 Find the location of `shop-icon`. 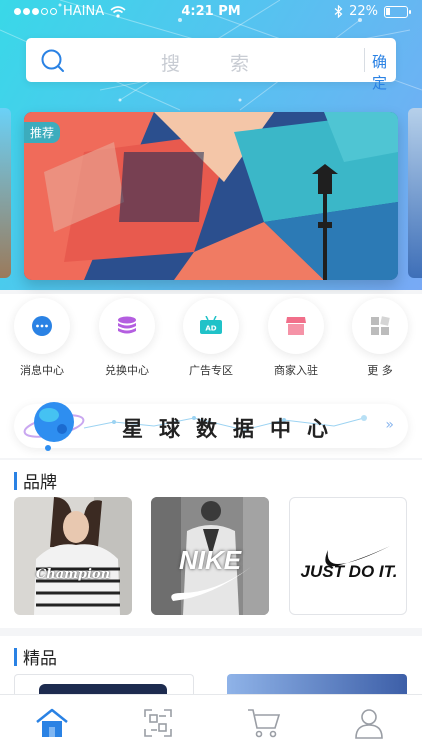

shop-icon is located at coordinates (296, 326).